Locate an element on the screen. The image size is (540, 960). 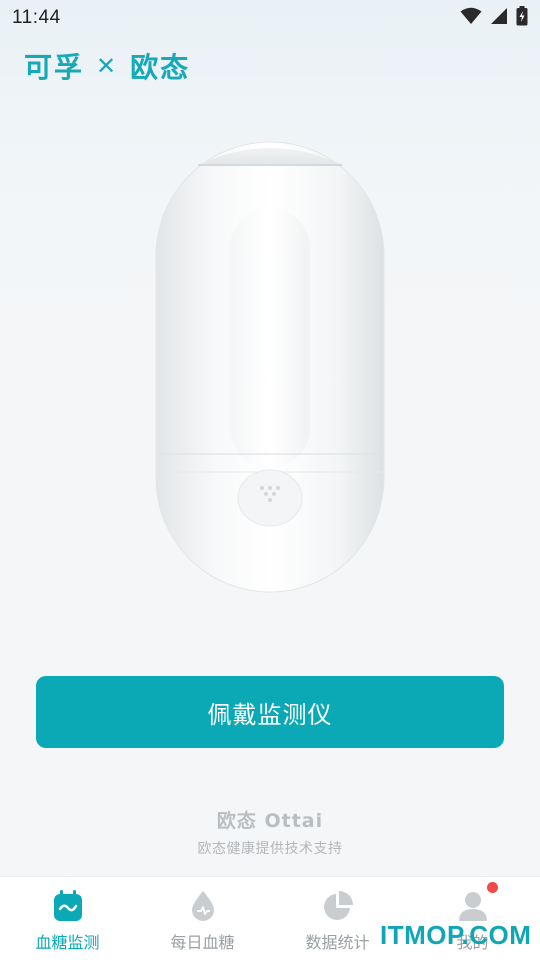
tab-label: 每日血糖 is located at coordinates (202, 942).